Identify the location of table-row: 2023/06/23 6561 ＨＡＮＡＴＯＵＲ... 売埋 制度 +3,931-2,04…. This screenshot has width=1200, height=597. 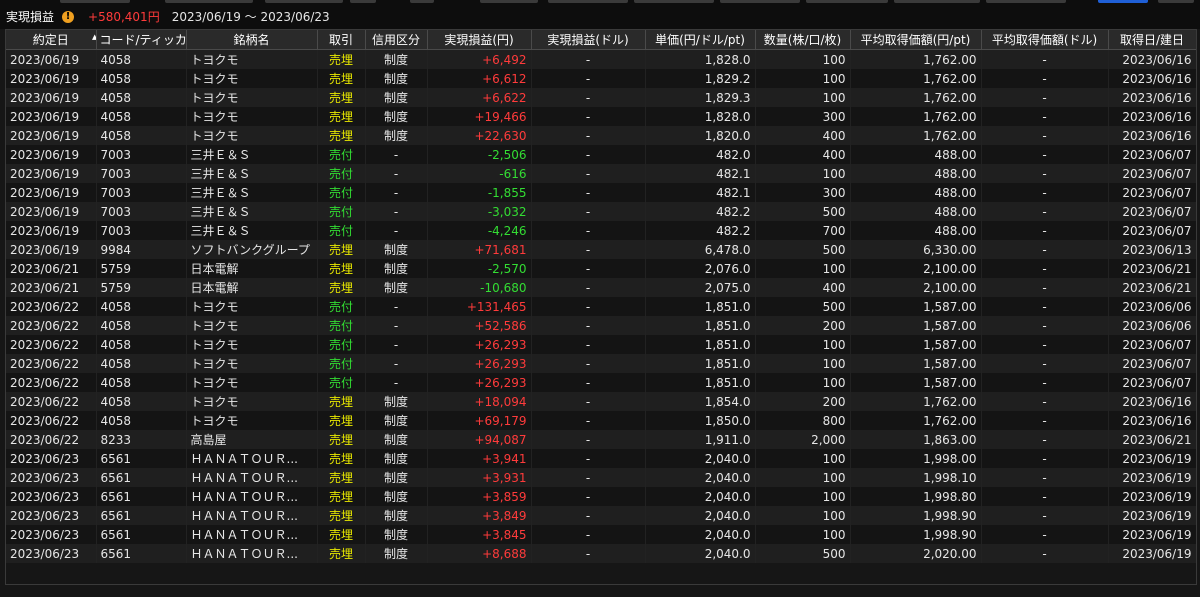
(601, 477).